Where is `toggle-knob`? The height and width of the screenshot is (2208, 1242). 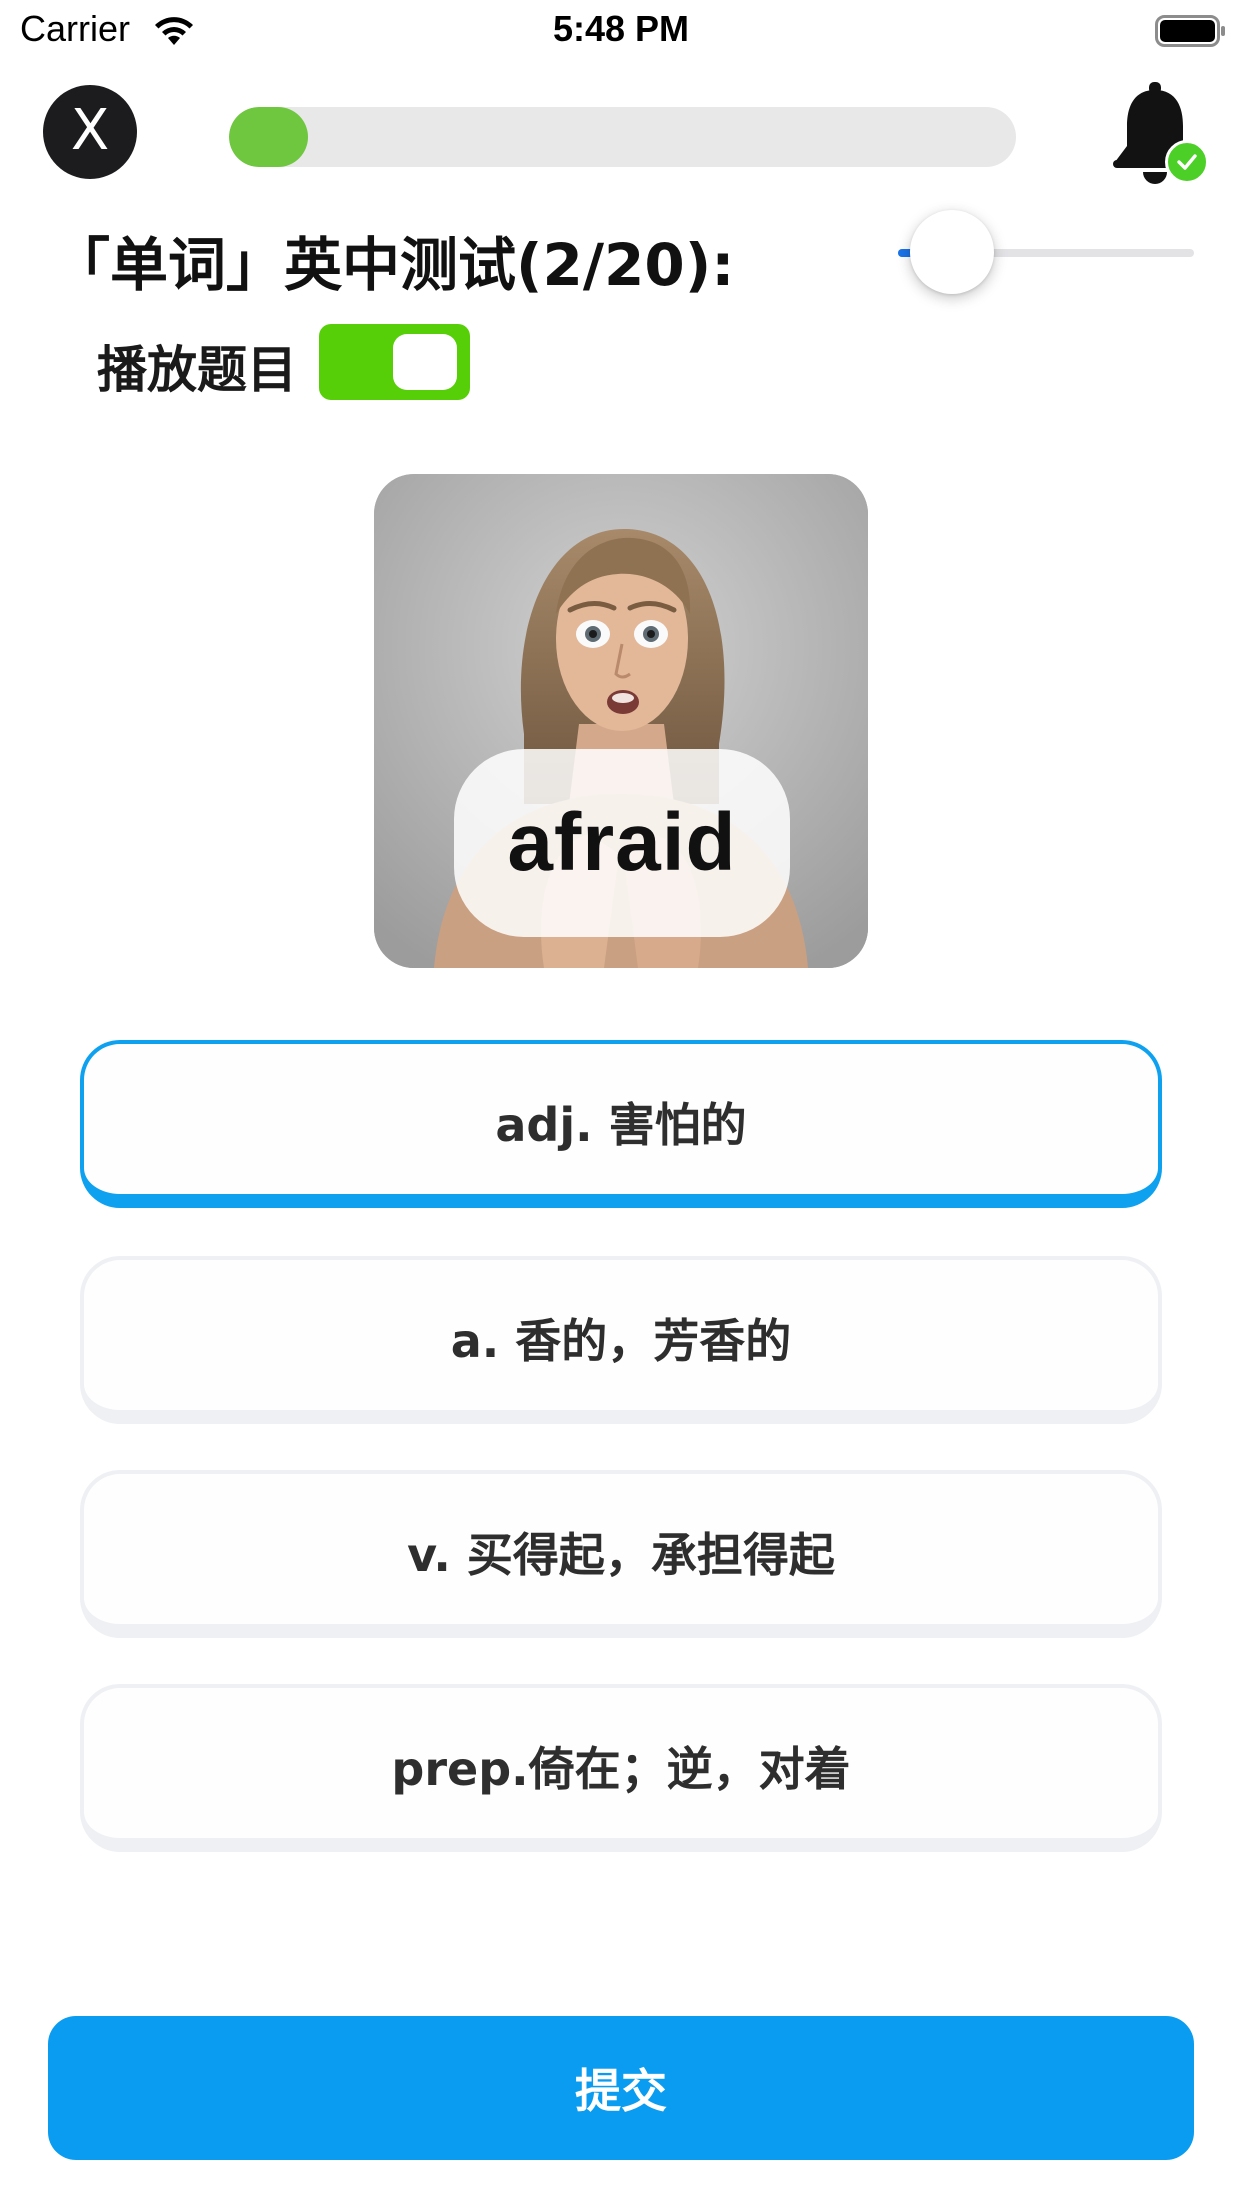
toggle-knob is located at coordinates (425, 362).